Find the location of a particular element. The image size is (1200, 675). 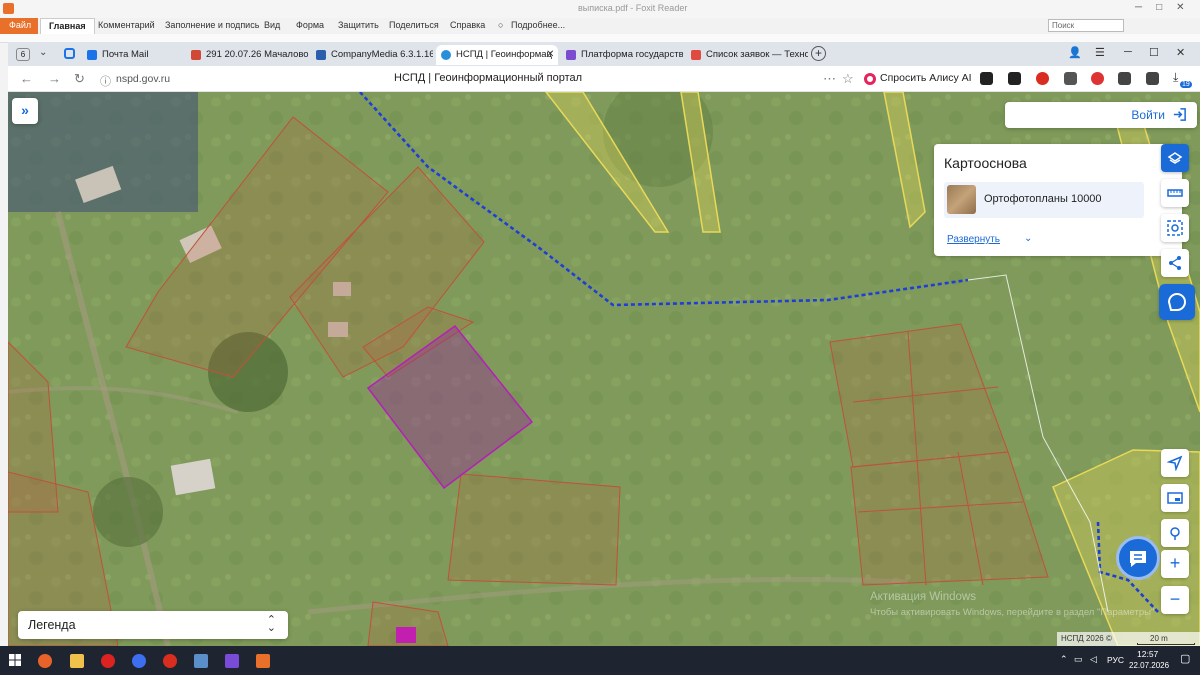

maximize-icon: ☐ is located at coordinates (1154, 52).